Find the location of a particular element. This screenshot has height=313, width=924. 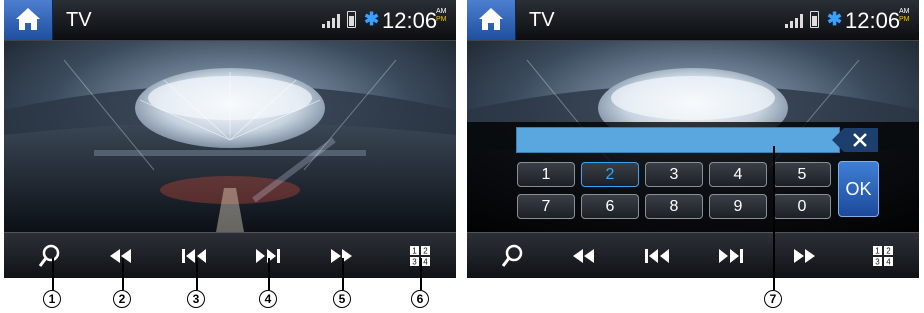

key-label: 3 is located at coordinates (674, 174).